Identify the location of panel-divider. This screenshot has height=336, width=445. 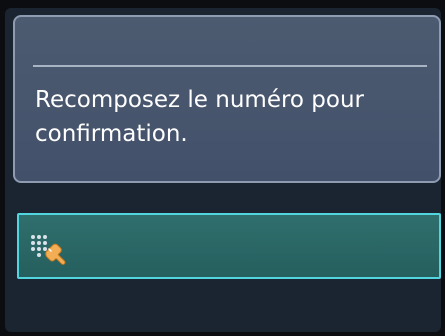
(230, 66).